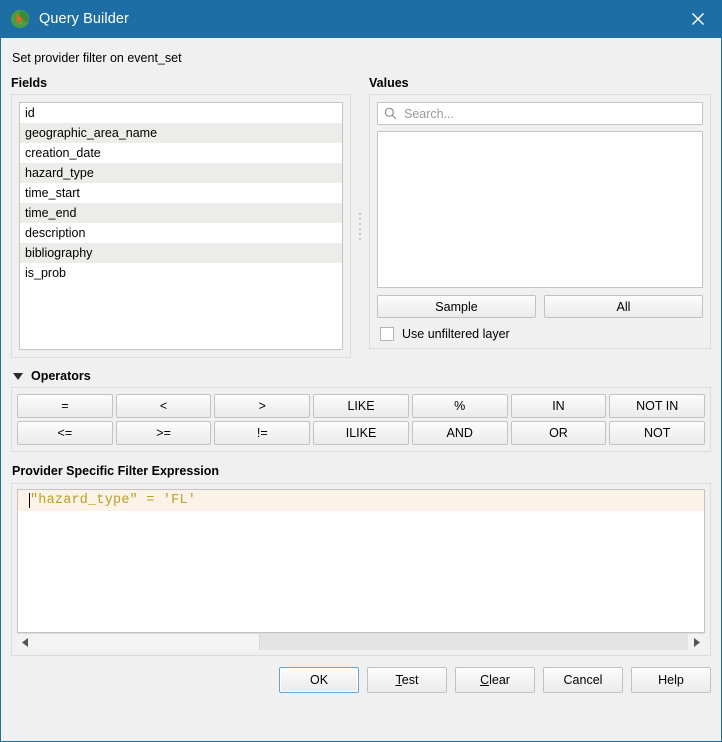 The height and width of the screenshot is (742, 722). What do you see at coordinates (390, 113) in the screenshot?
I see `search-icon` at bounding box center [390, 113].